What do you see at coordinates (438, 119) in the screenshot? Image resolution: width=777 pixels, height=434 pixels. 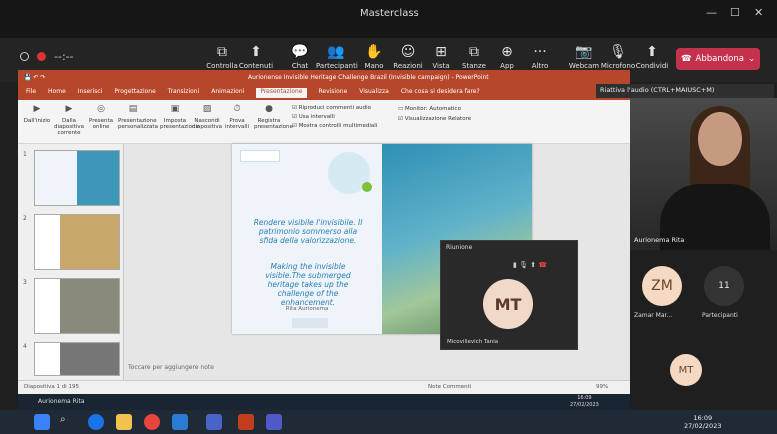 I see `presenter-label: Visualizzazione Relatore` at bounding box center [438, 119].